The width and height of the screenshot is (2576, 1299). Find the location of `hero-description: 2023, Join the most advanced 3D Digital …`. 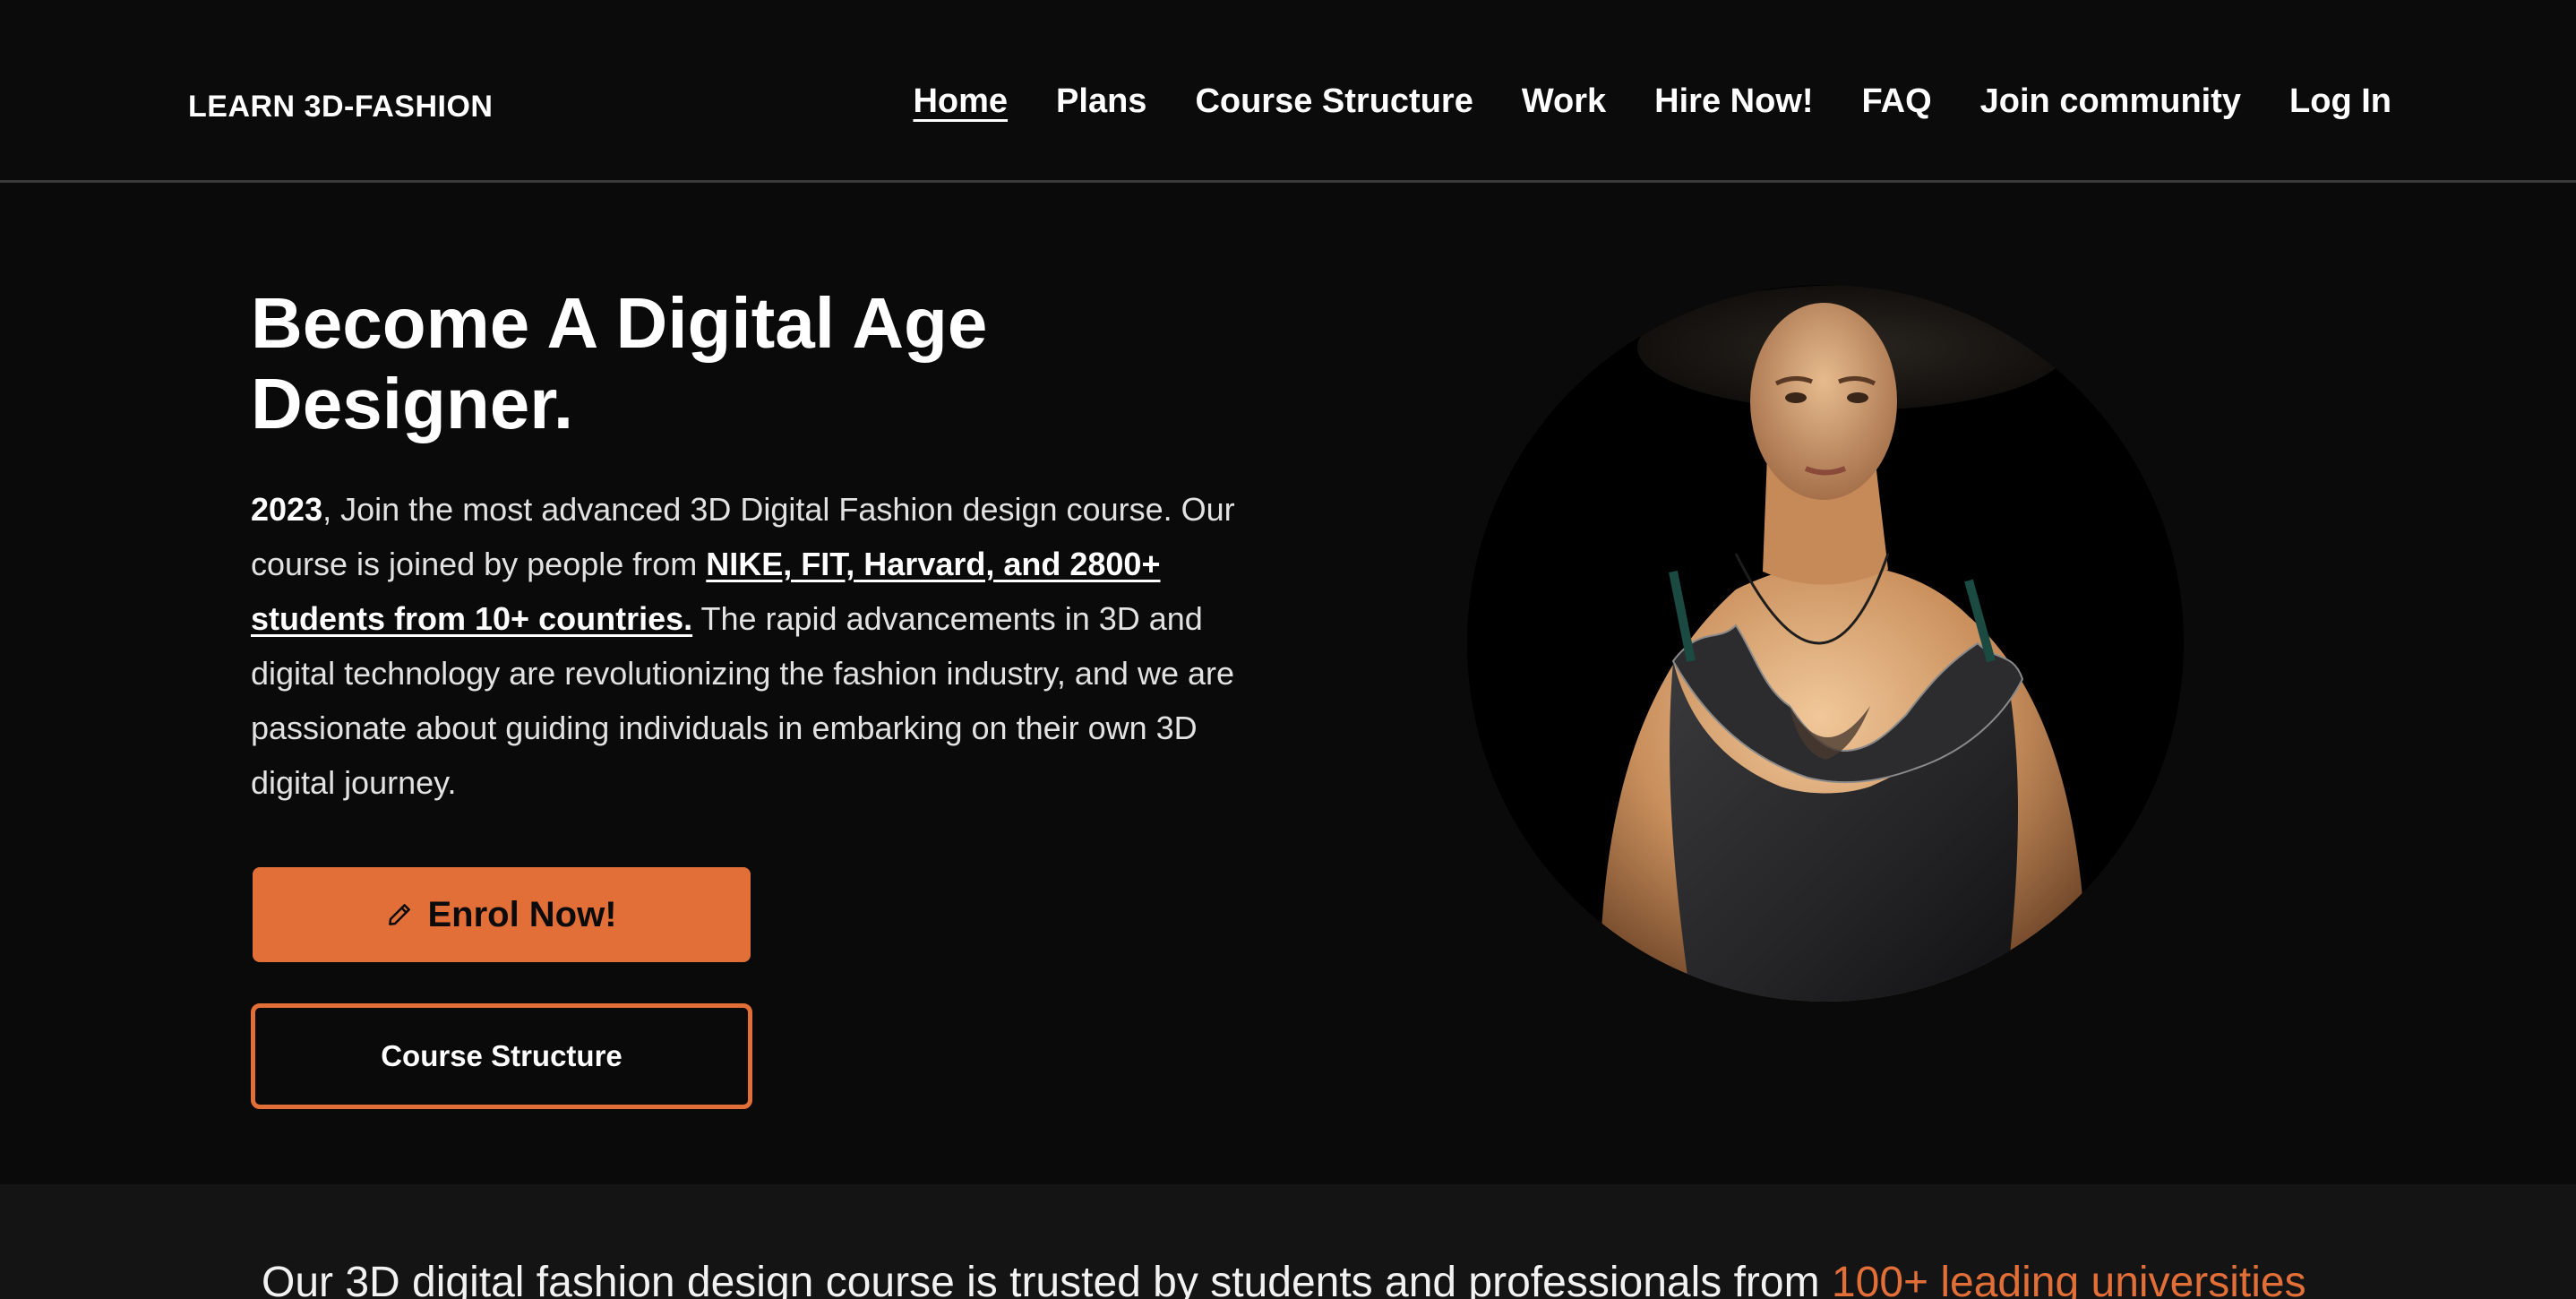

hero-description: 2023, Join the most advanced 3D Digital … is located at coordinates (761, 646).